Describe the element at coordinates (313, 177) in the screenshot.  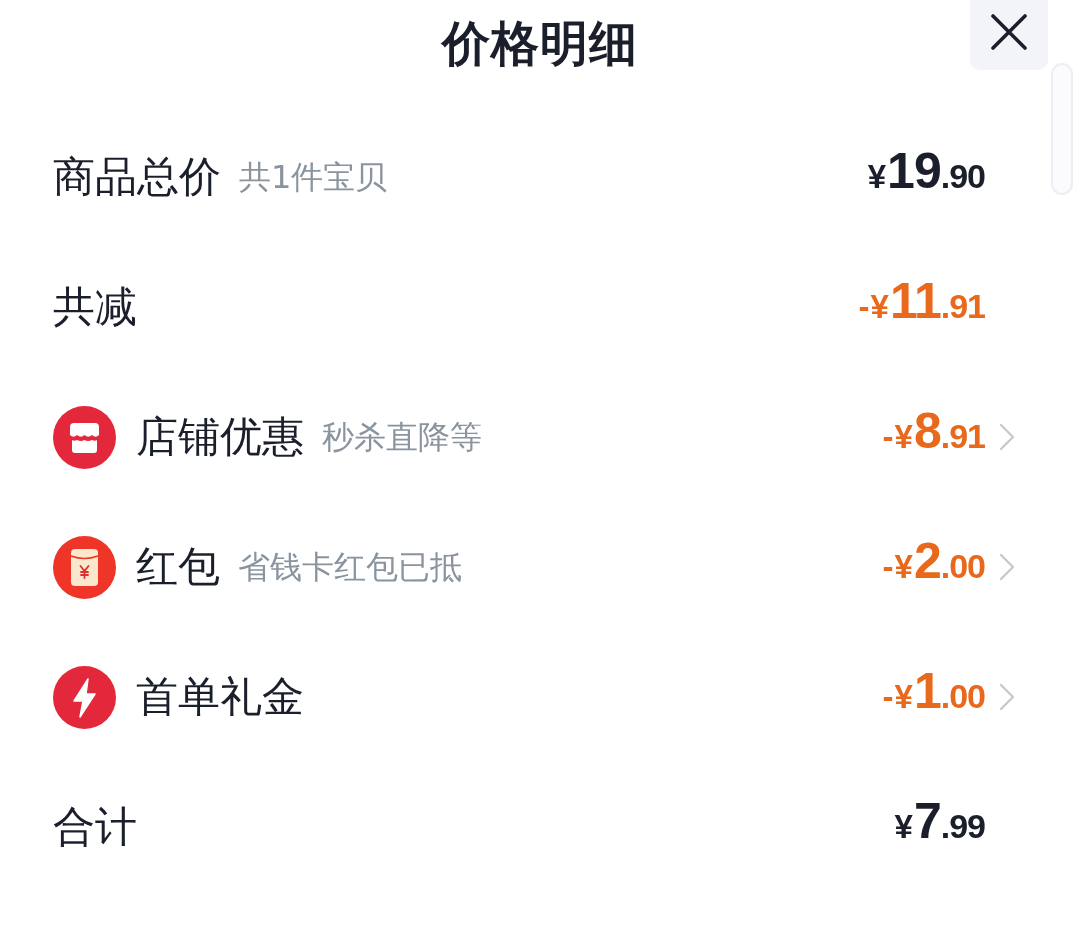
I see `item-note: 共1件宝贝` at that location.